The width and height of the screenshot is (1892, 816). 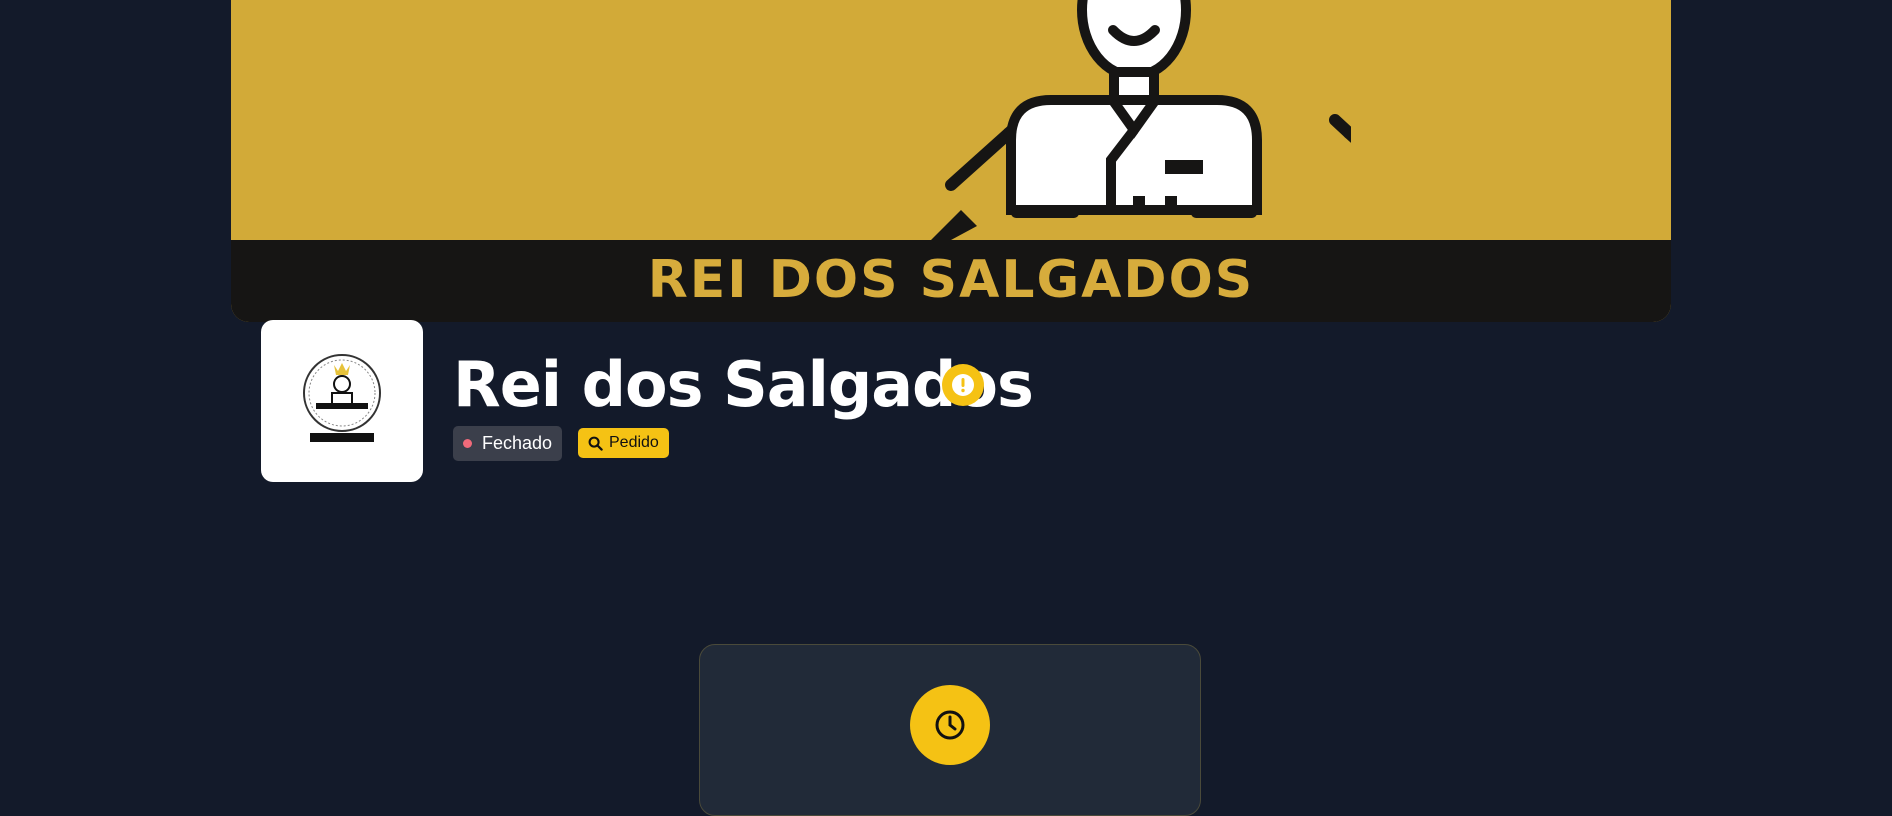 I want to click on chef-illustration, so click(x=1141, y=120).